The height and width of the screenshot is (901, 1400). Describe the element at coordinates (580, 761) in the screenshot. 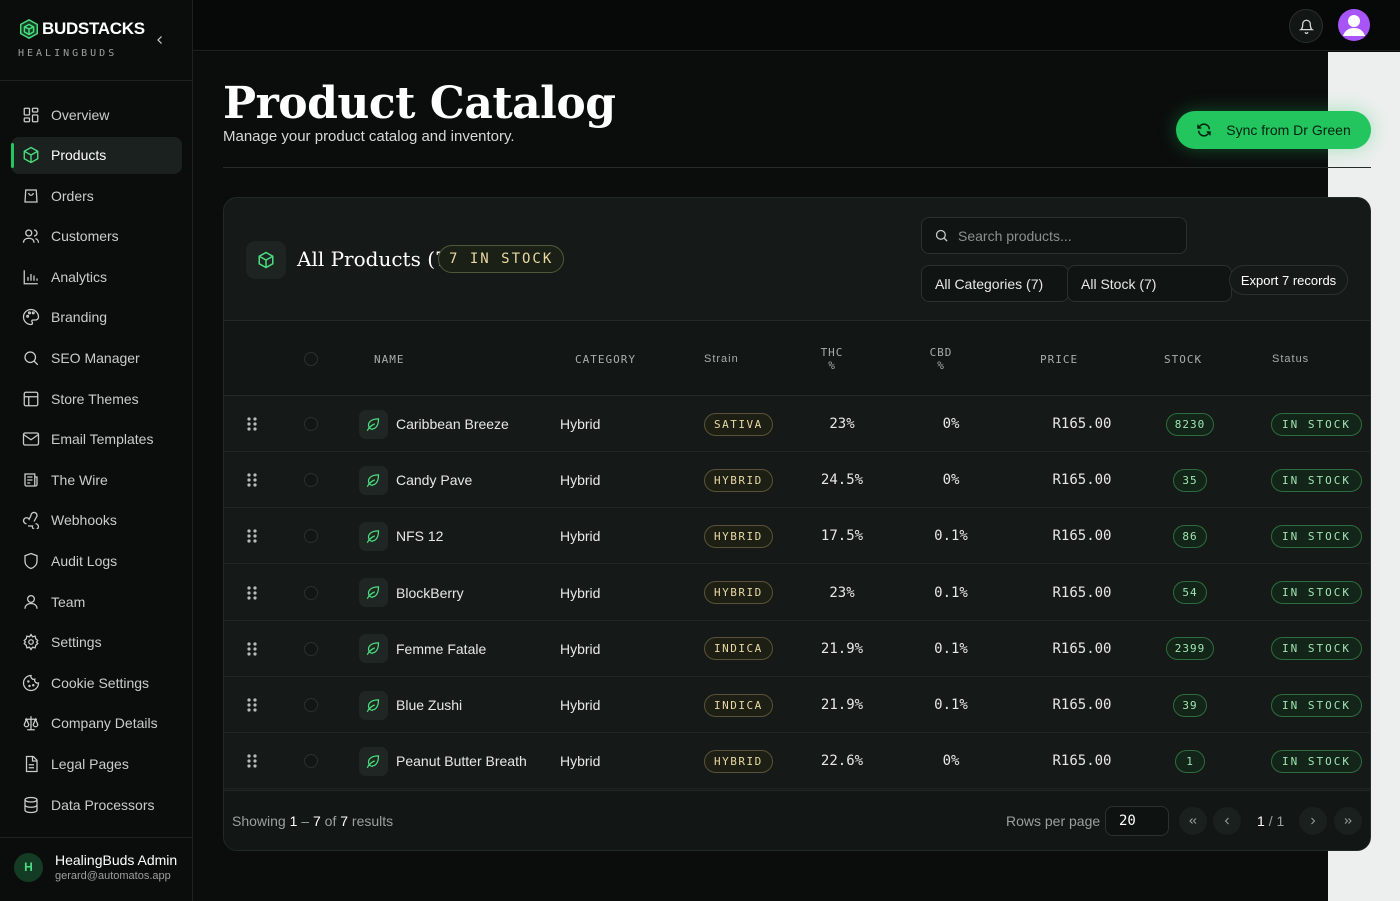

I see `product-category: Hybrid` at that location.